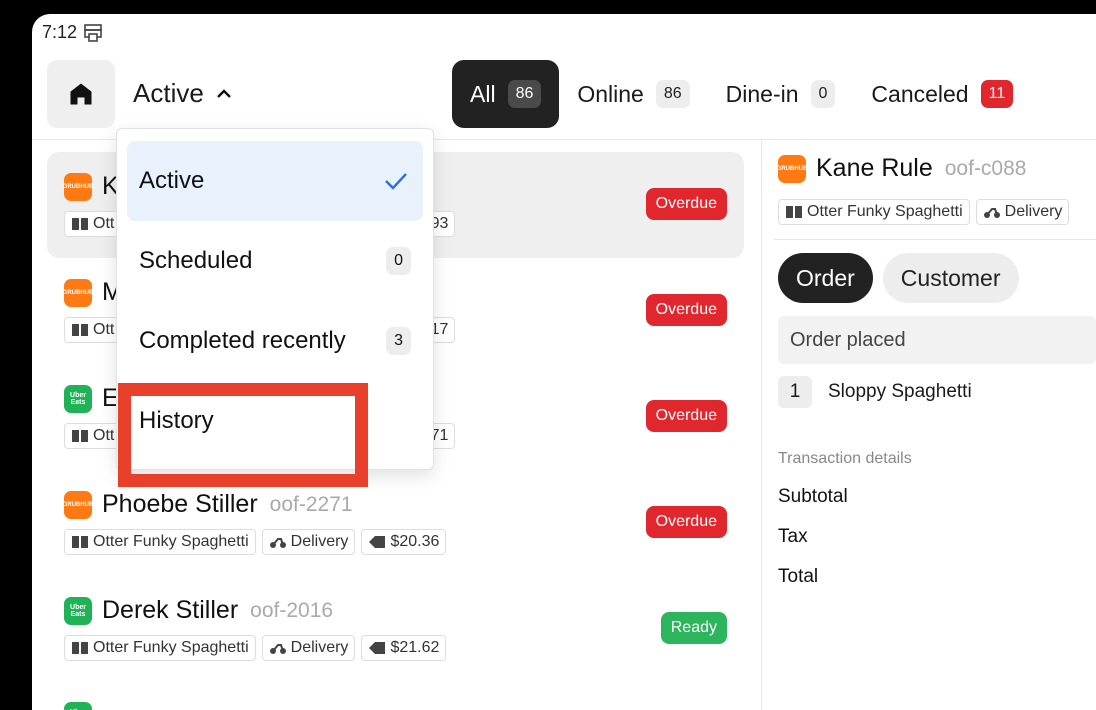 This screenshot has width=1096, height=710. What do you see at coordinates (825, 278) in the screenshot?
I see `tab-order: Order` at bounding box center [825, 278].